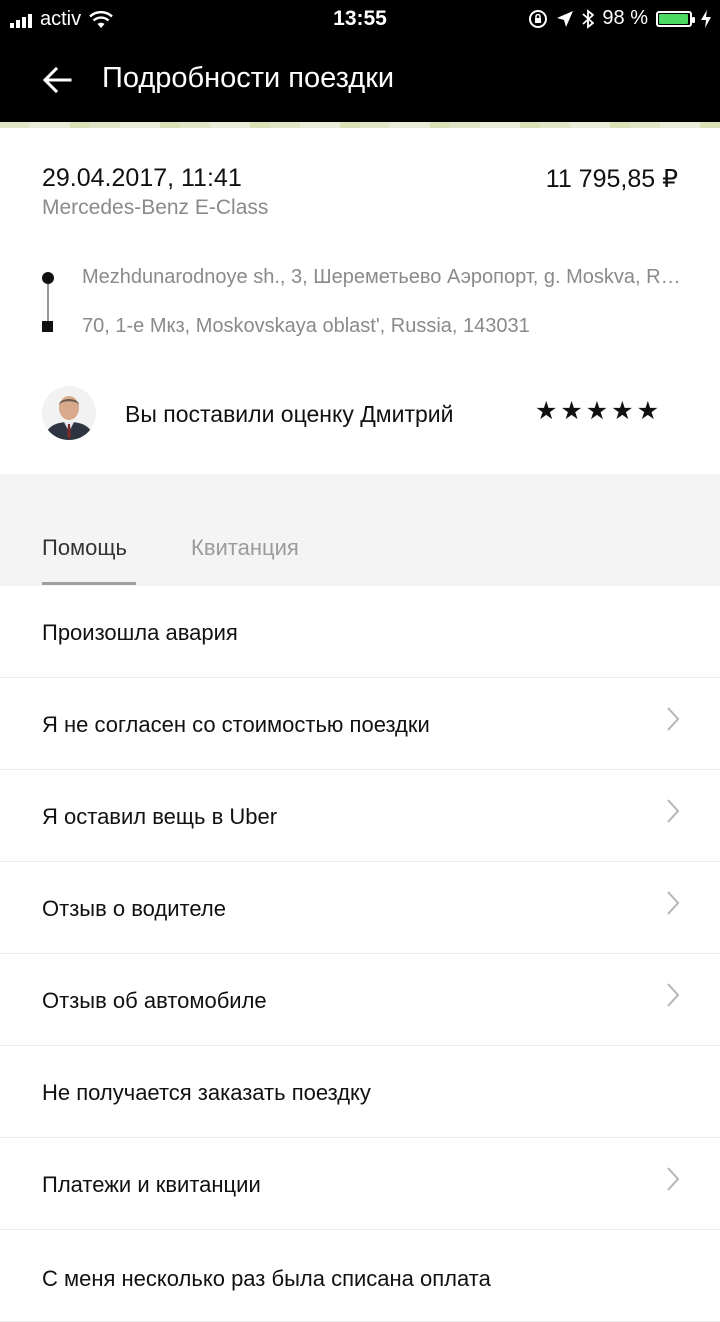 This screenshot has height=1322, width=720. Describe the element at coordinates (625, 18) in the screenshot. I see `battery-percent: 98 %` at that location.